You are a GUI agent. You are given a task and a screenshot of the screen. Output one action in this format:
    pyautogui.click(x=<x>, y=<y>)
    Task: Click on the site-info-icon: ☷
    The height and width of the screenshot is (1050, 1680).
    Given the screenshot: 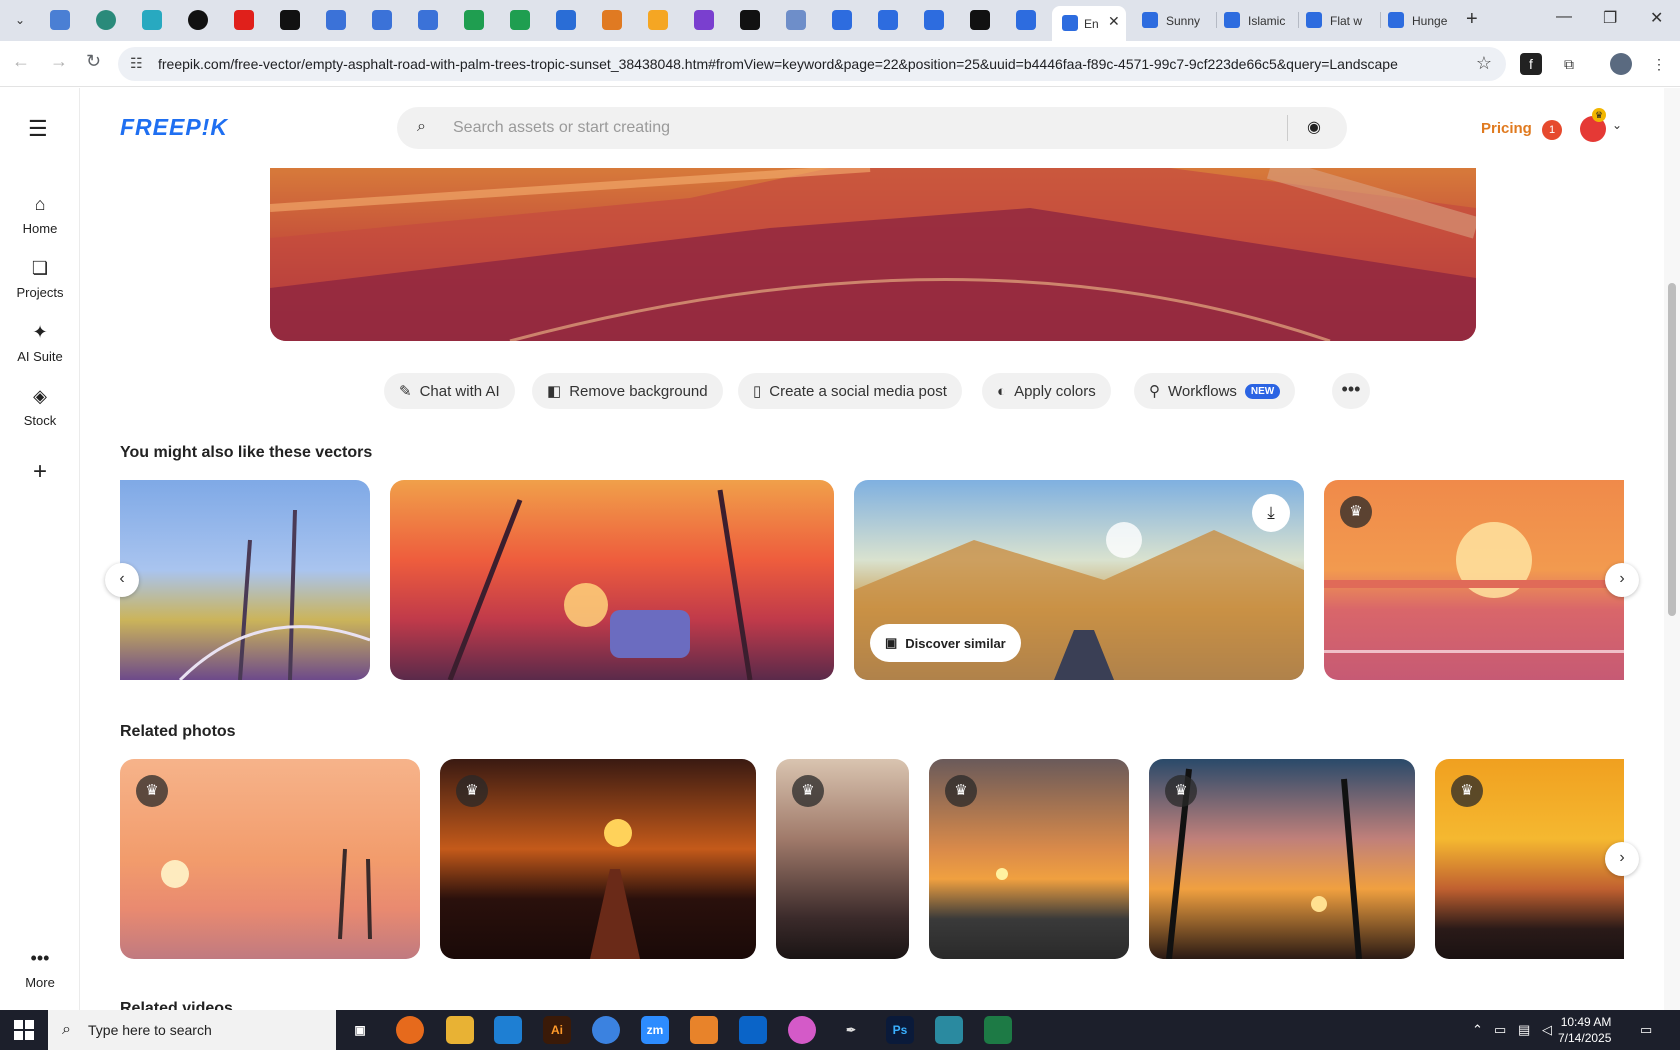 What is the action you would take?
    pyautogui.click(x=136, y=63)
    